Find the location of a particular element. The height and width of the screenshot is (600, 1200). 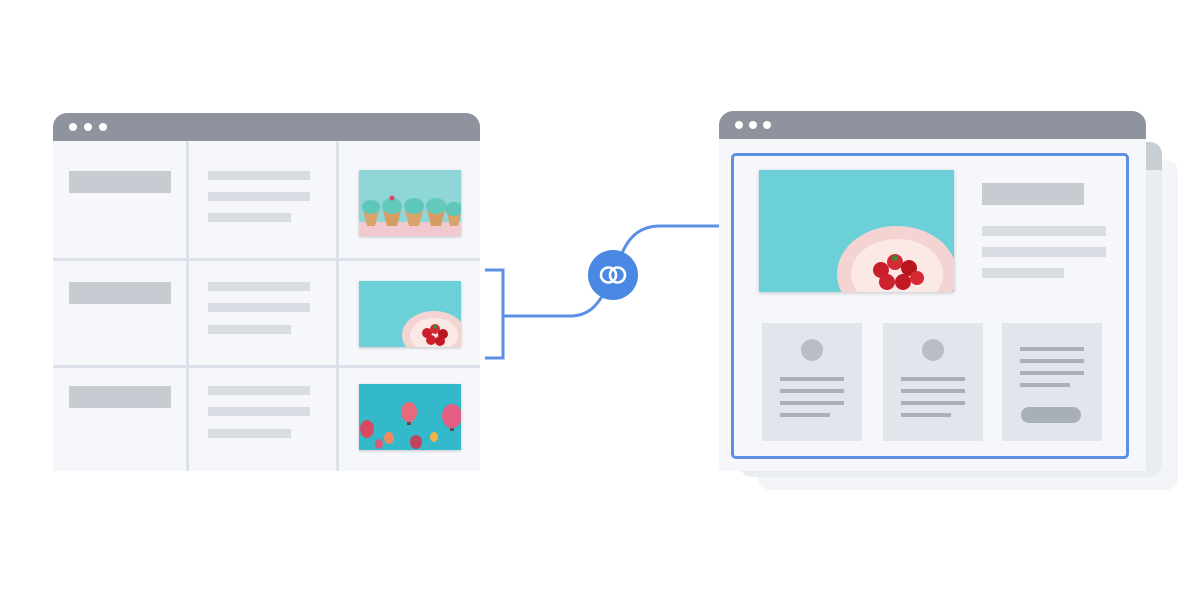

link-icon is located at coordinates (613, 275).